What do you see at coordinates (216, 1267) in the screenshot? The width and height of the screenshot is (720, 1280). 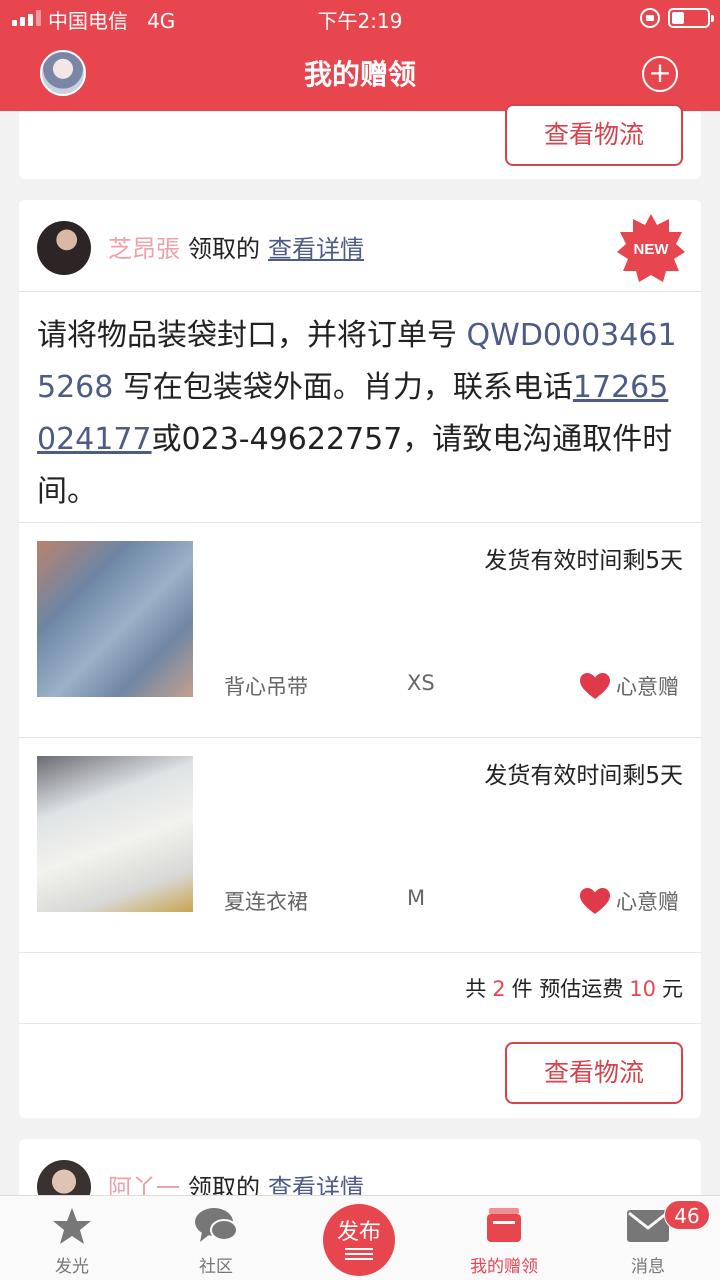 I see `tab-label: 社区` at bounding box center [216, 1267].